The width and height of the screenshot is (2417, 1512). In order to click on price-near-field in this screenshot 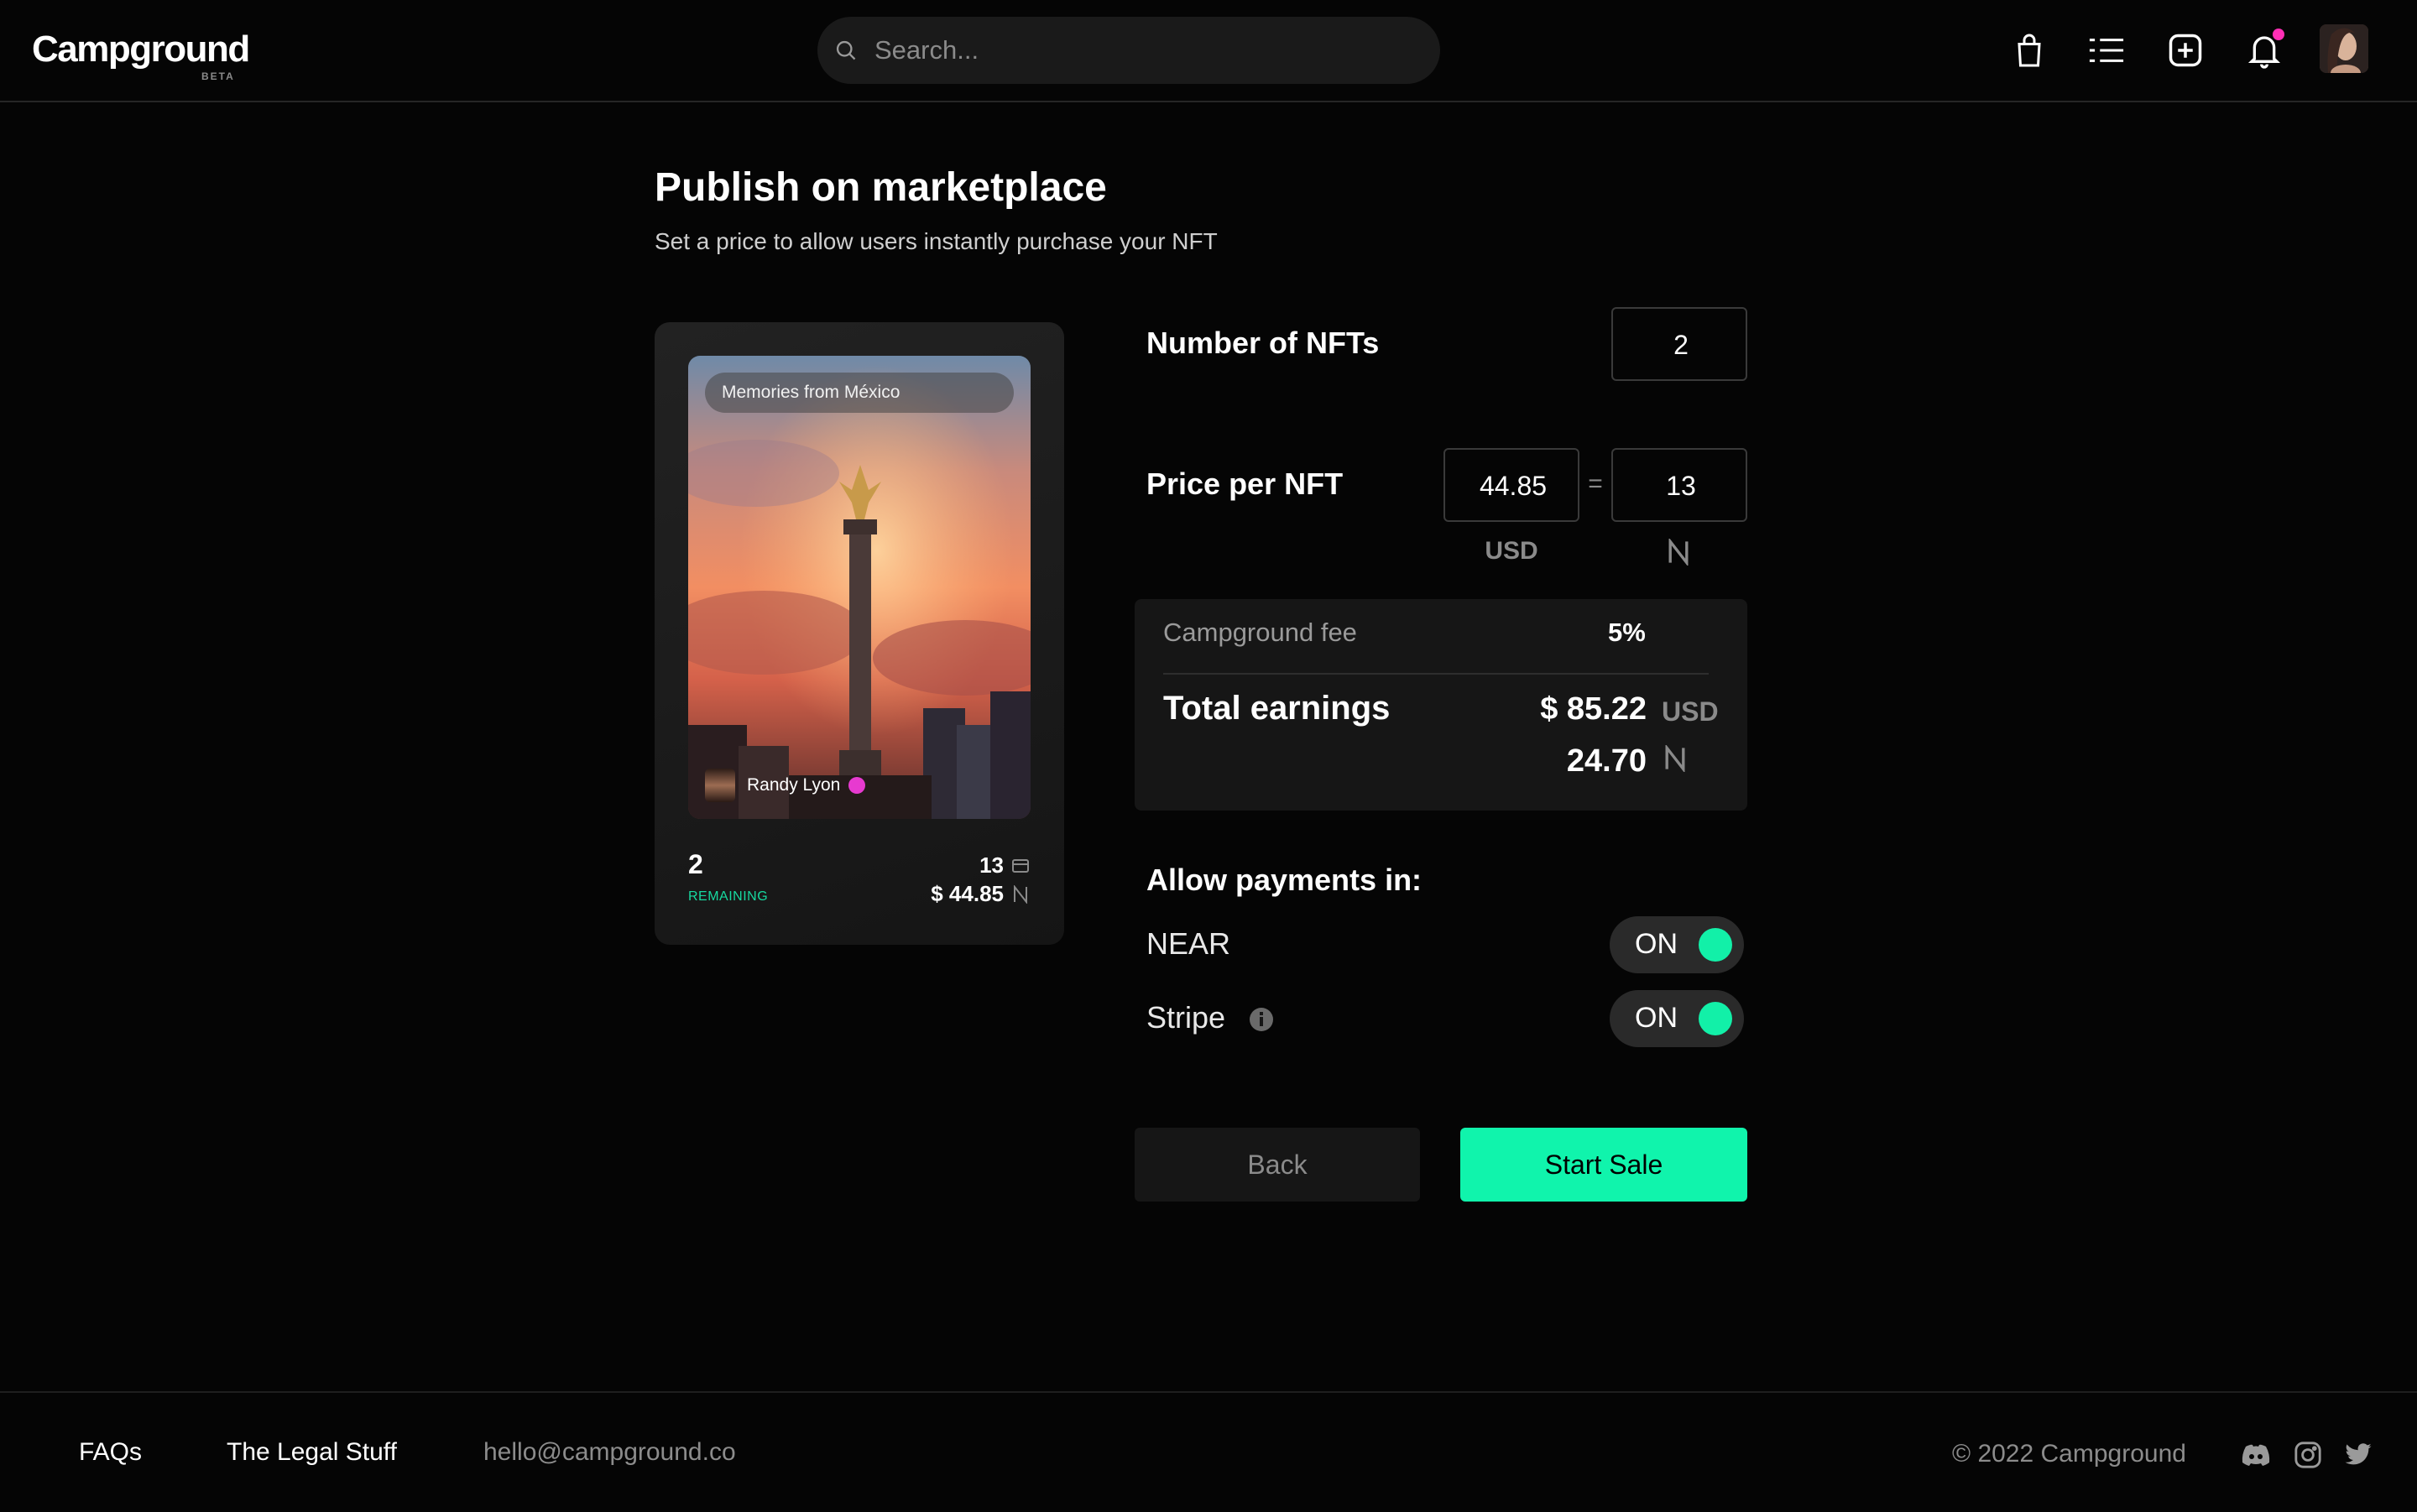, I will do `click(1680, 485)`.